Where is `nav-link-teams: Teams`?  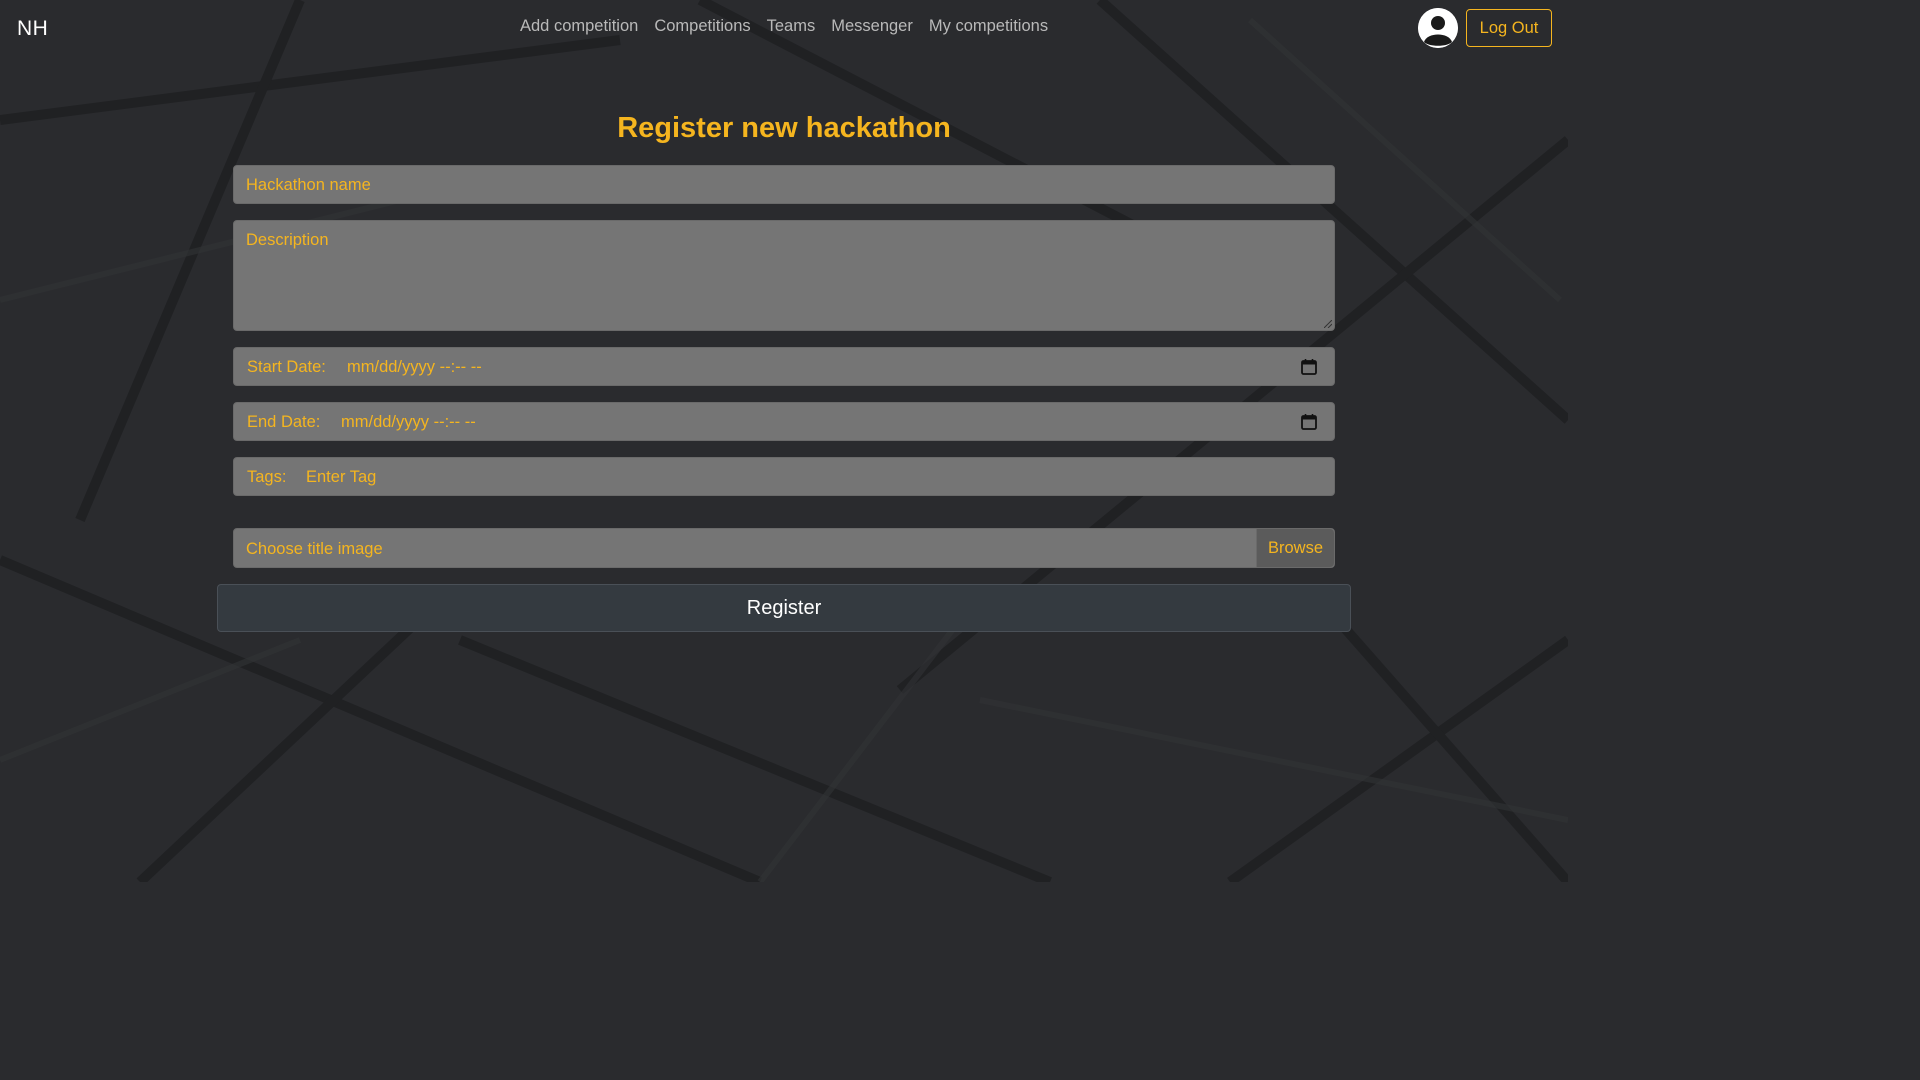 nav-link-teams: Teams is located at coordinates (791, 26).